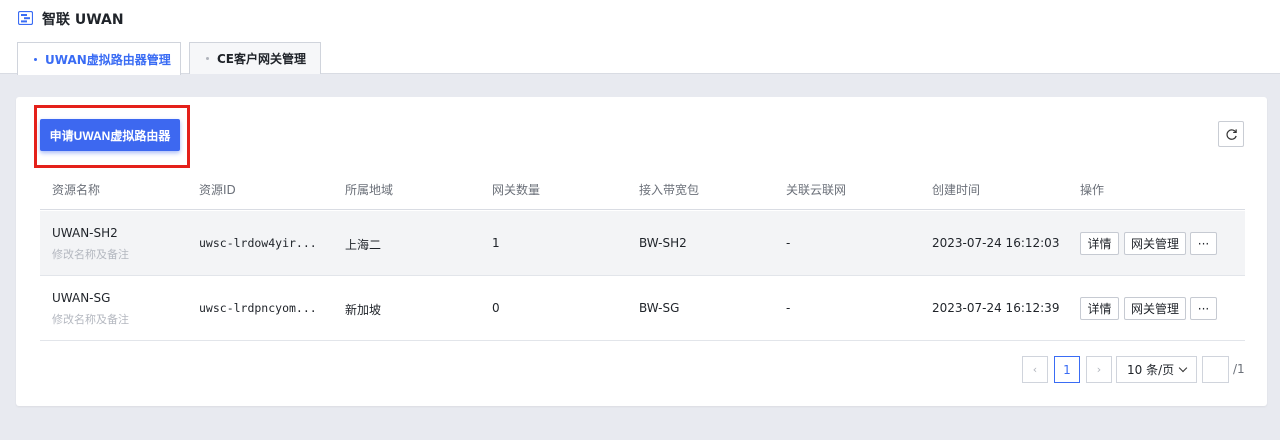 The height and width of the screenshot is (440, 1280). What do you see at coordinates (85, 233) in the screenshot?
I see `resource-name: UWAN-SH2` at bounding box center [85, 233].